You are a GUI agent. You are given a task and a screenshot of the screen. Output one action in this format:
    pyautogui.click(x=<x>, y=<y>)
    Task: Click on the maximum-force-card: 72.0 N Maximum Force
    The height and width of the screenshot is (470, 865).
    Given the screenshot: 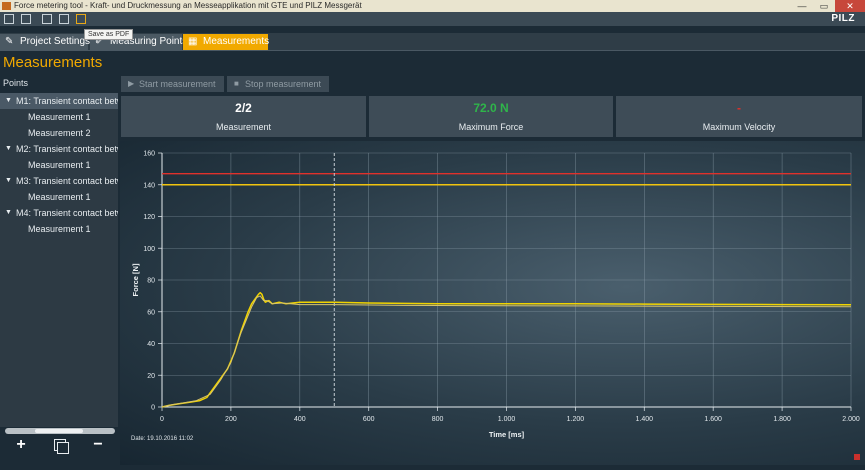 What is the action you would take?
    pyautogui.click(x=491, y=116)
    